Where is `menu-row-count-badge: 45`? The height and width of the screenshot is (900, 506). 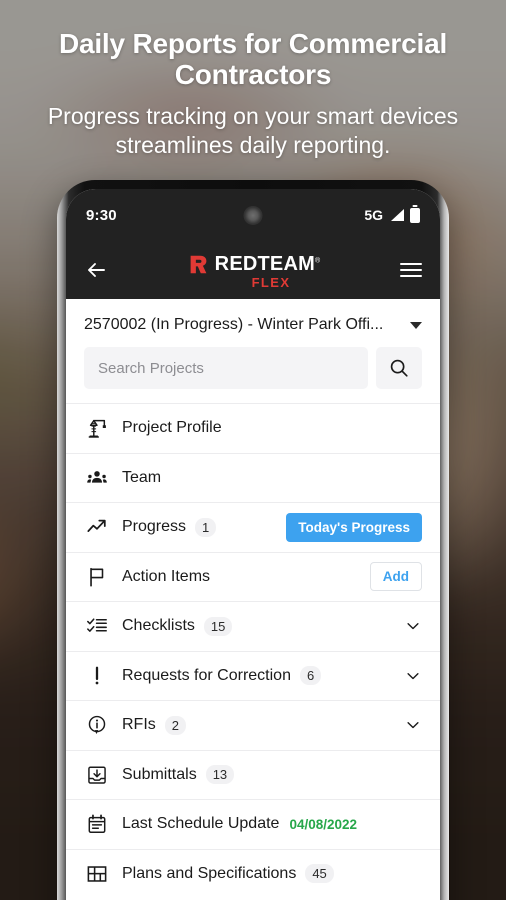 menu-row-count-badge: 45 is located at coordinates (319, 874).